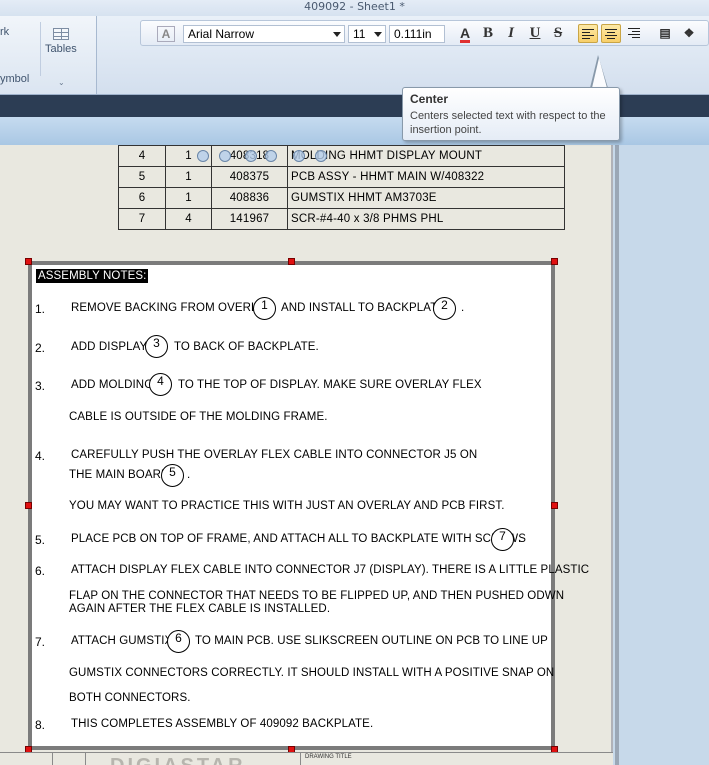  What do you see at coordinates (488, 33) in the screenshot?
I see `bold-button: B` at bounding box center [488, 33].